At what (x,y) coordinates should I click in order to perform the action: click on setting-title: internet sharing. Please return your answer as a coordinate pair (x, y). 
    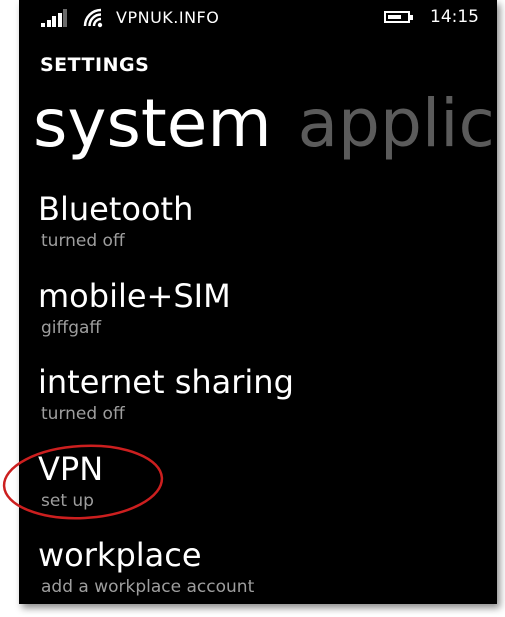
    Looking at the image, I should click on (166, 382).